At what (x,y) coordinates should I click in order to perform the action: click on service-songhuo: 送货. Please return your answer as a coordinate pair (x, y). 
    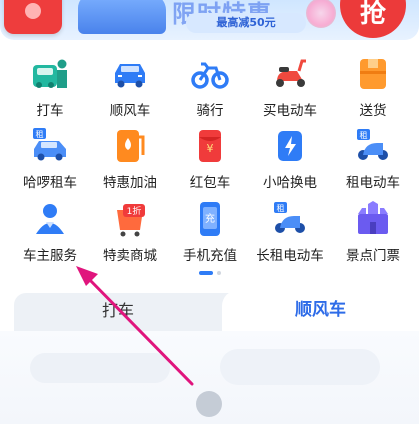
    Looking at the image, I should click on (373, 90).